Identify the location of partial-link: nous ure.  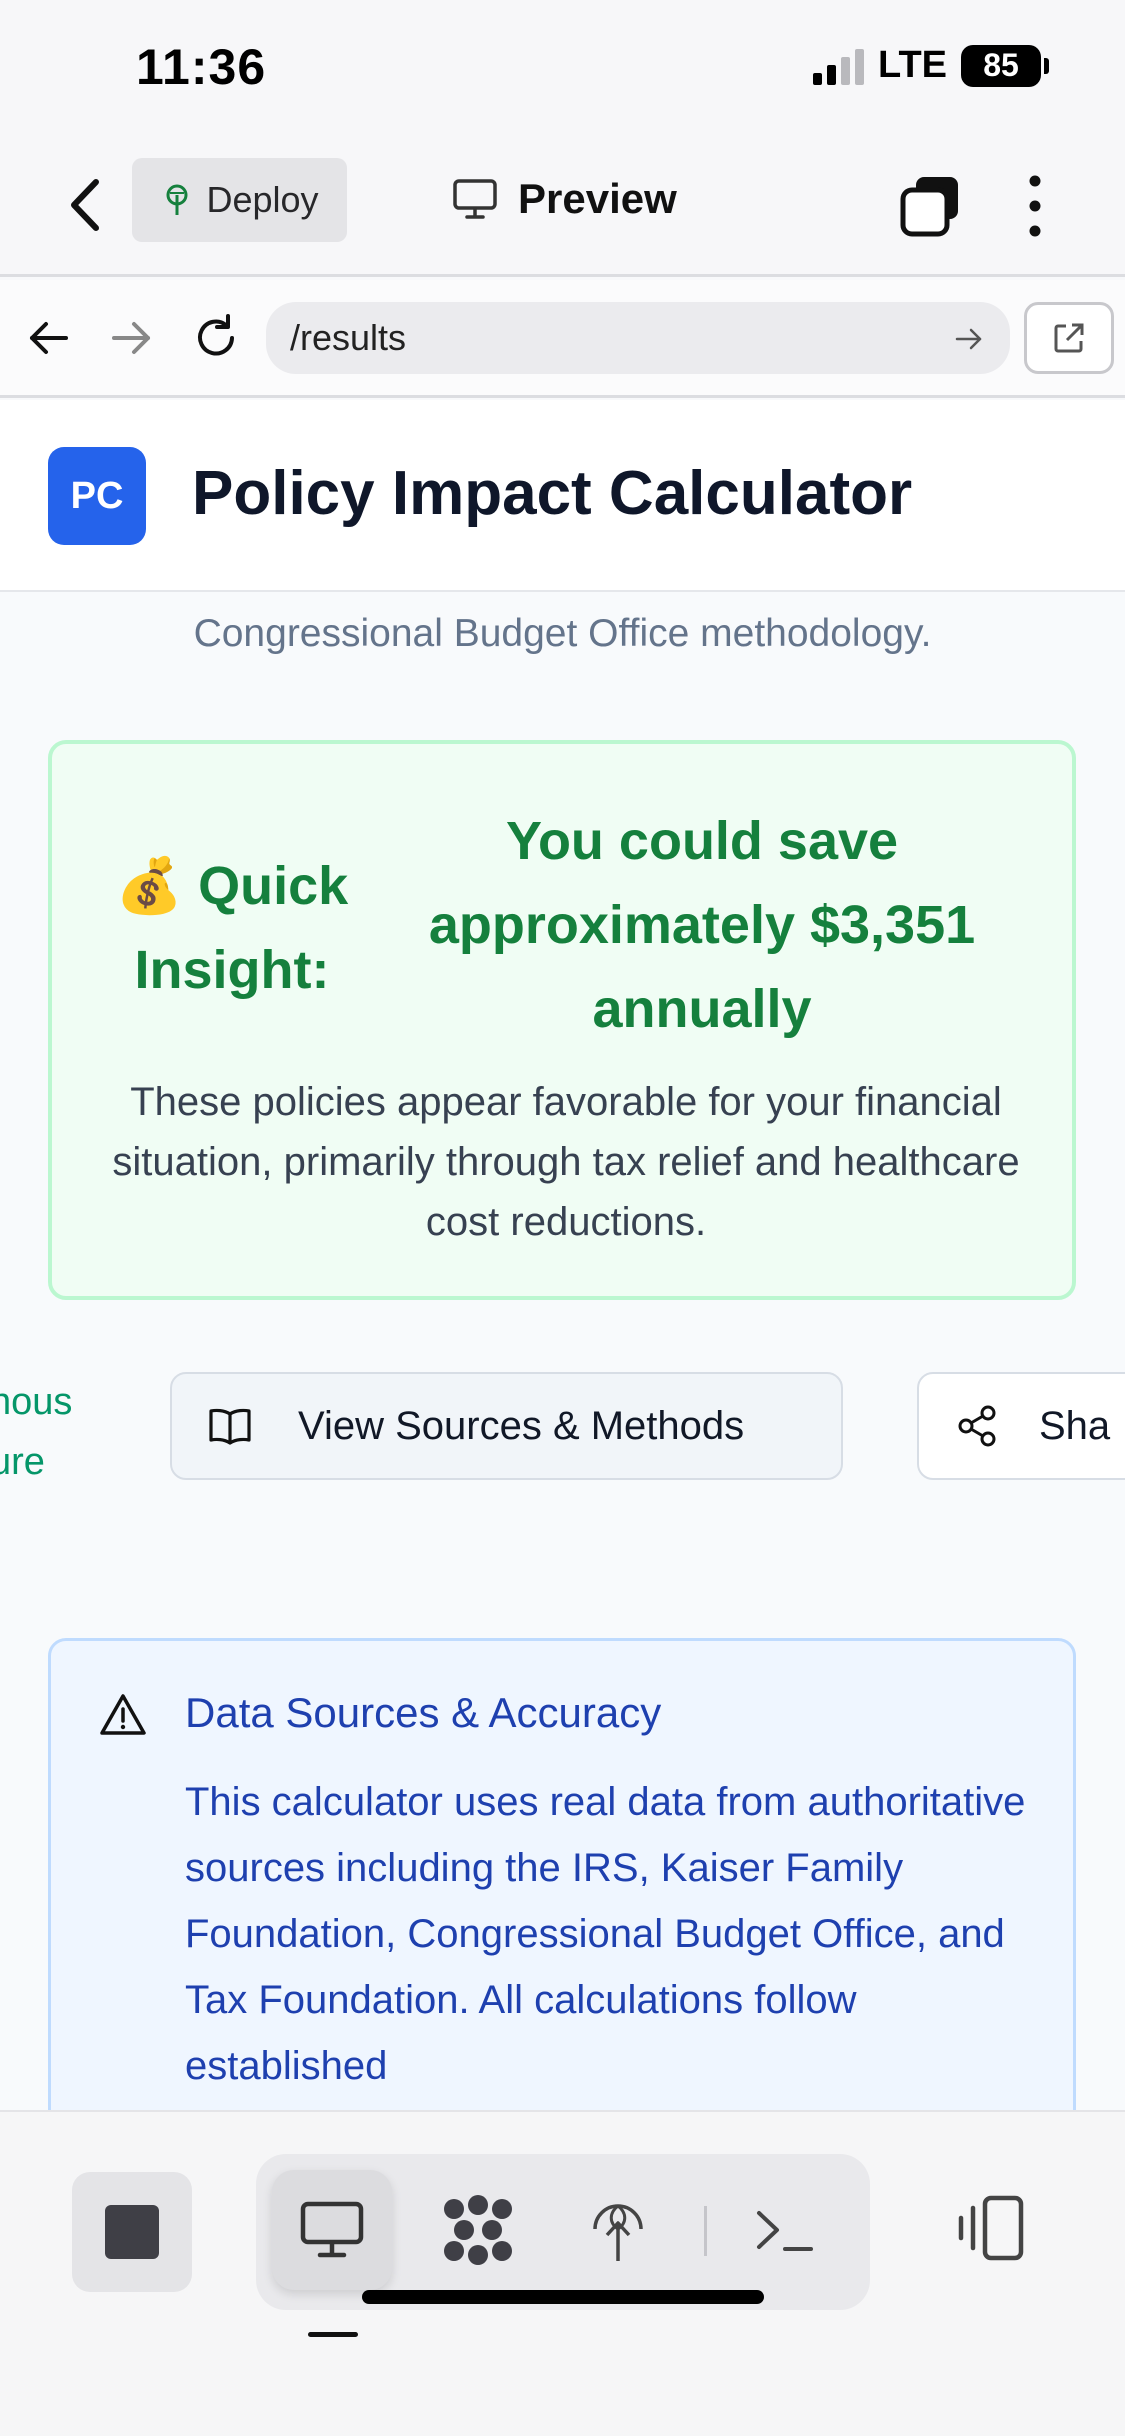
(36, 1432).